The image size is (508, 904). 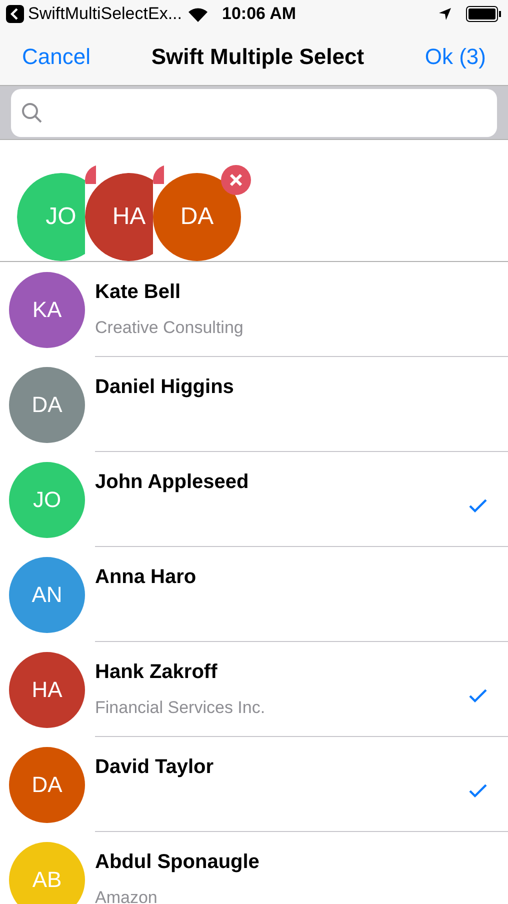 What do you see at coordinates (254, 784) in the screenshot?
I see `contact-row: DA David Taylor` at bounding box center [254, 784].